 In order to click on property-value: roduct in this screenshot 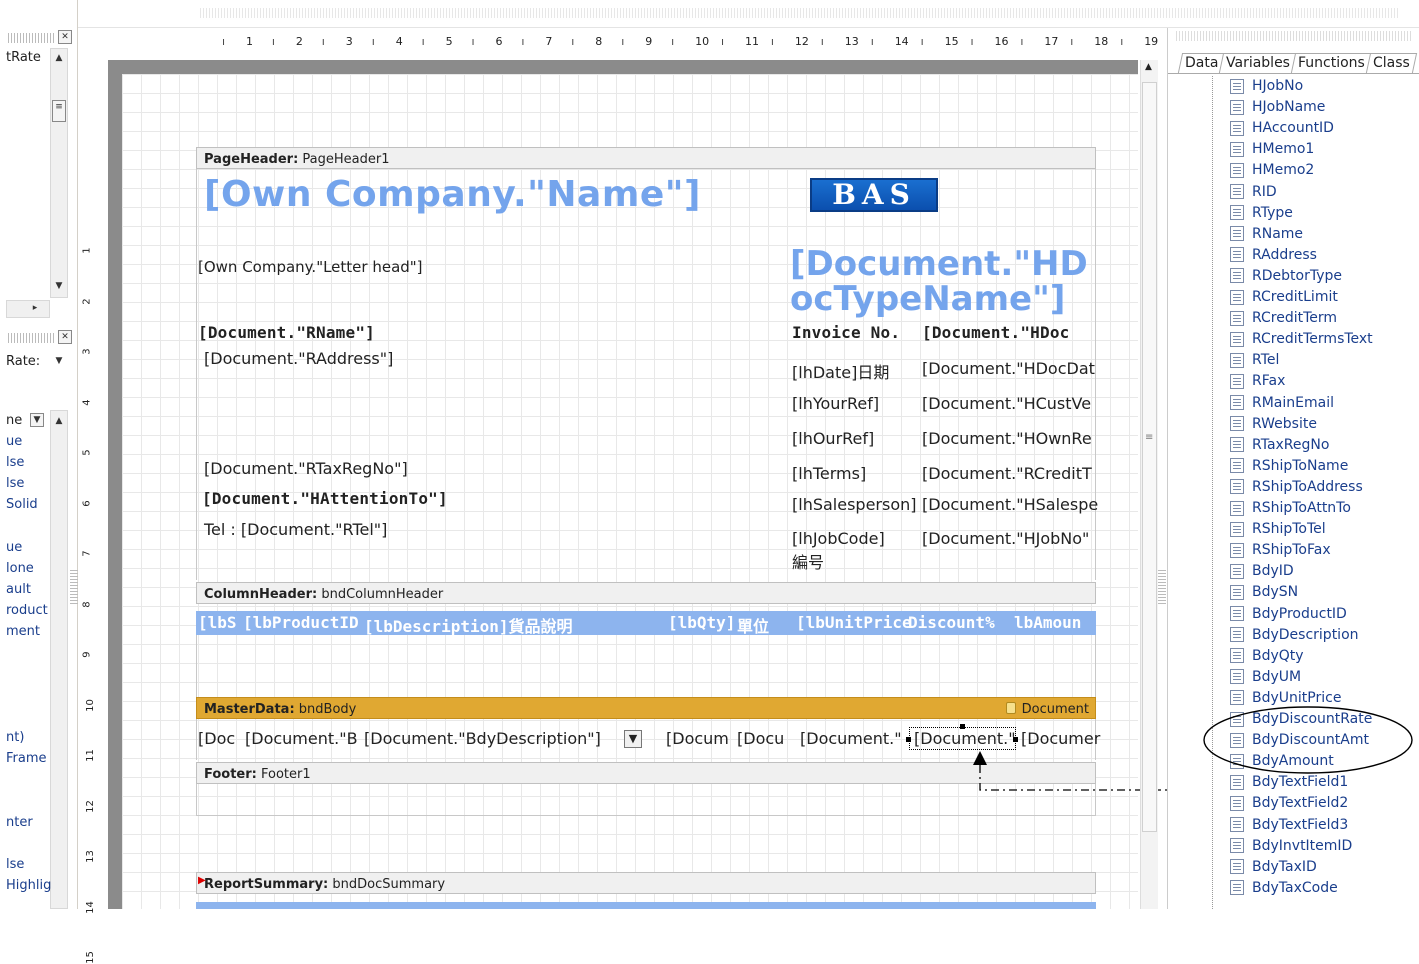, I will do `click(27, 610)`.